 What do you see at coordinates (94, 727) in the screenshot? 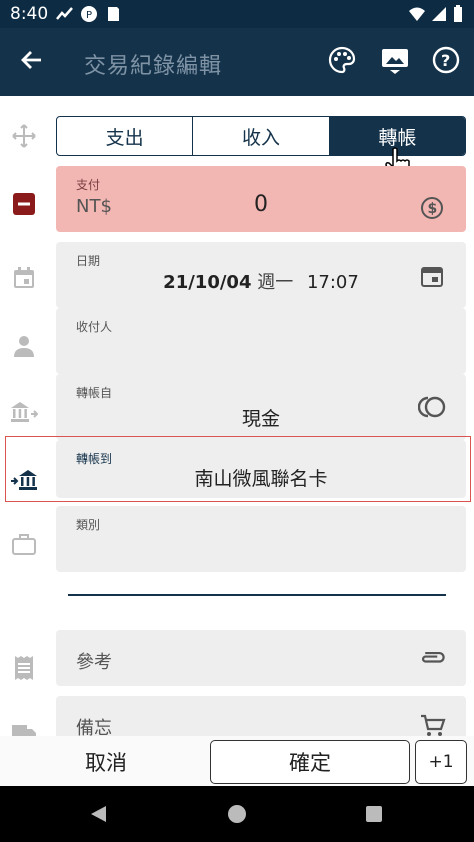
I see `memo-placeholder: 備忘` at bounding box center [94, 727].